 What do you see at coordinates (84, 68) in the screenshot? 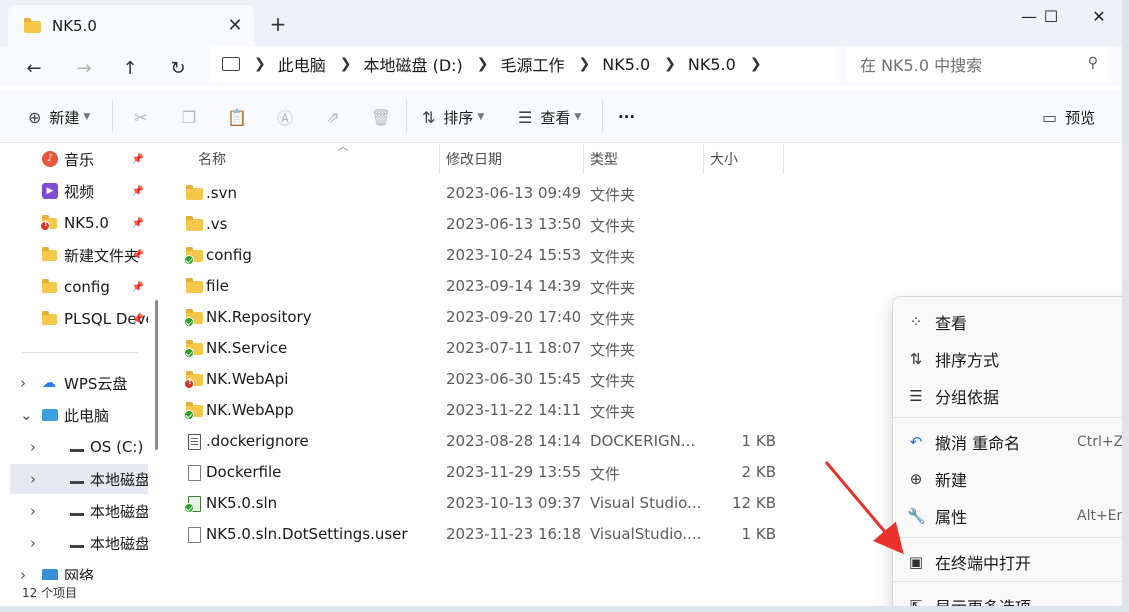
I see `forward-button: →` at bounding box center [84, 68].